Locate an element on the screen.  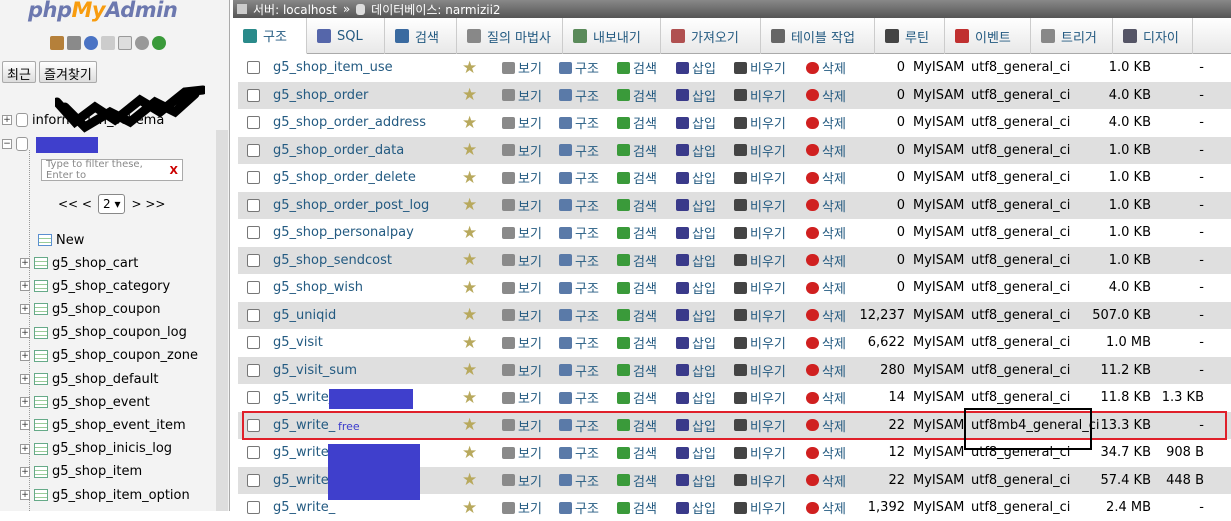
tab-1: sql-icon SQL is located at coordinates (346, 36).